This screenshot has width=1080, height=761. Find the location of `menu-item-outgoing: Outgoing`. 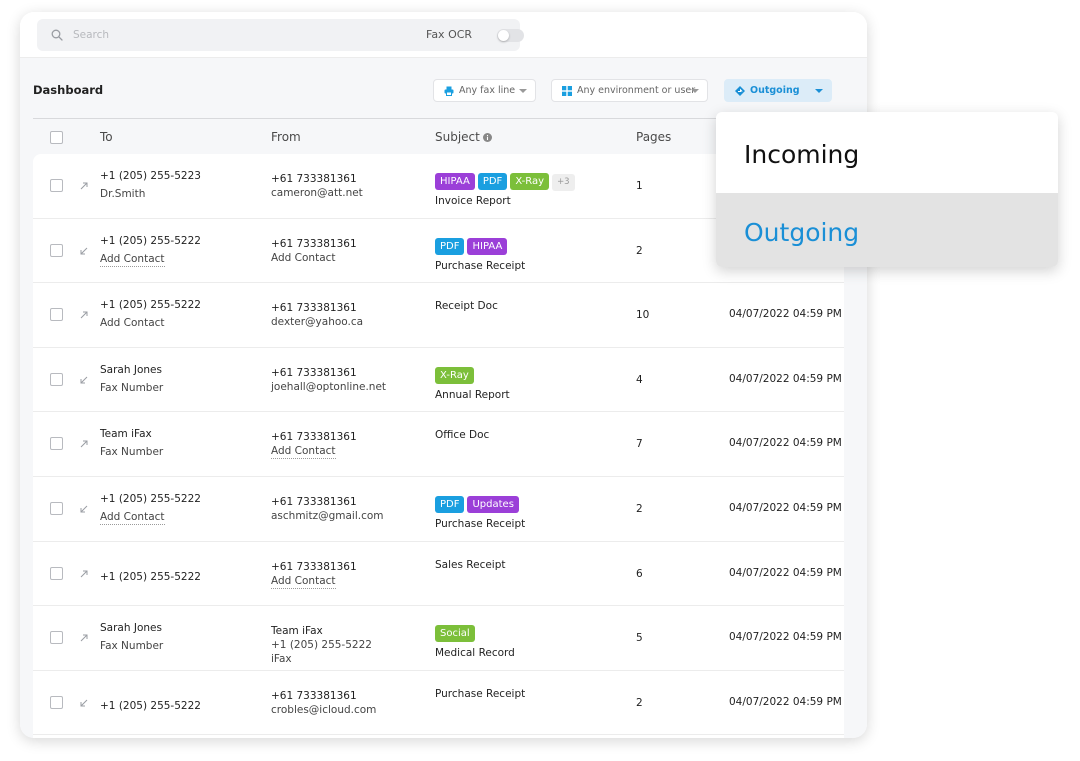

menu-item-outgoing: Outgoing is located at coordinates (887, 230).